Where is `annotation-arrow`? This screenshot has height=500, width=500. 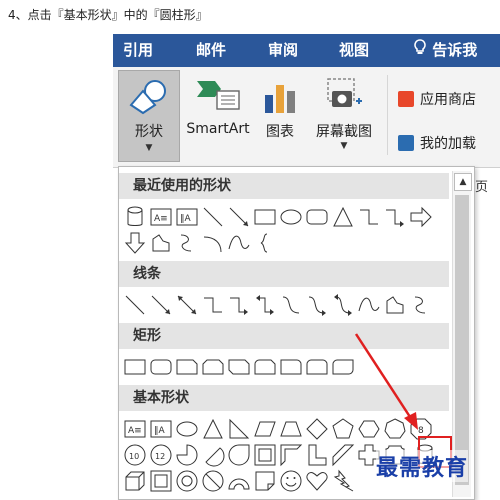
annotation-arrow is located at coordinates (386, 381).